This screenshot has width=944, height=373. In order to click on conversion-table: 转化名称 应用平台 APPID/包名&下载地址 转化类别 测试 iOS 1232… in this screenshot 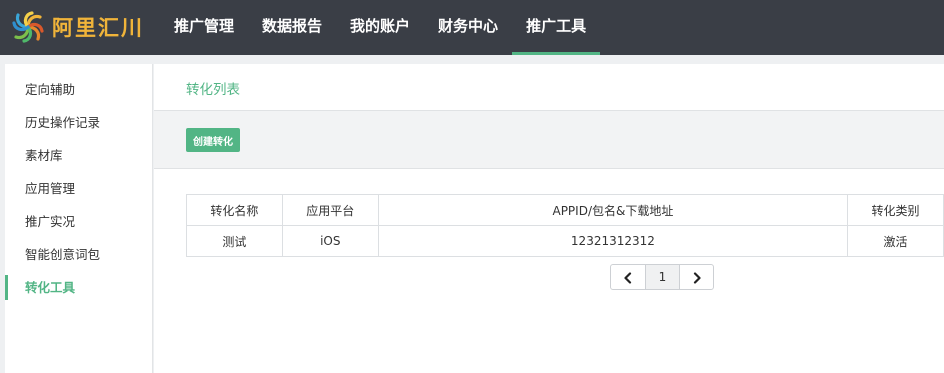, I will do `click(565, 225)`.